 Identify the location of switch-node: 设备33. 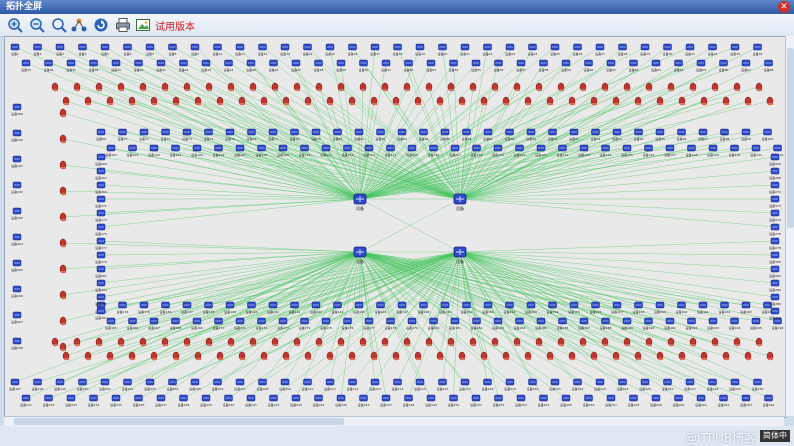
(735, 49).